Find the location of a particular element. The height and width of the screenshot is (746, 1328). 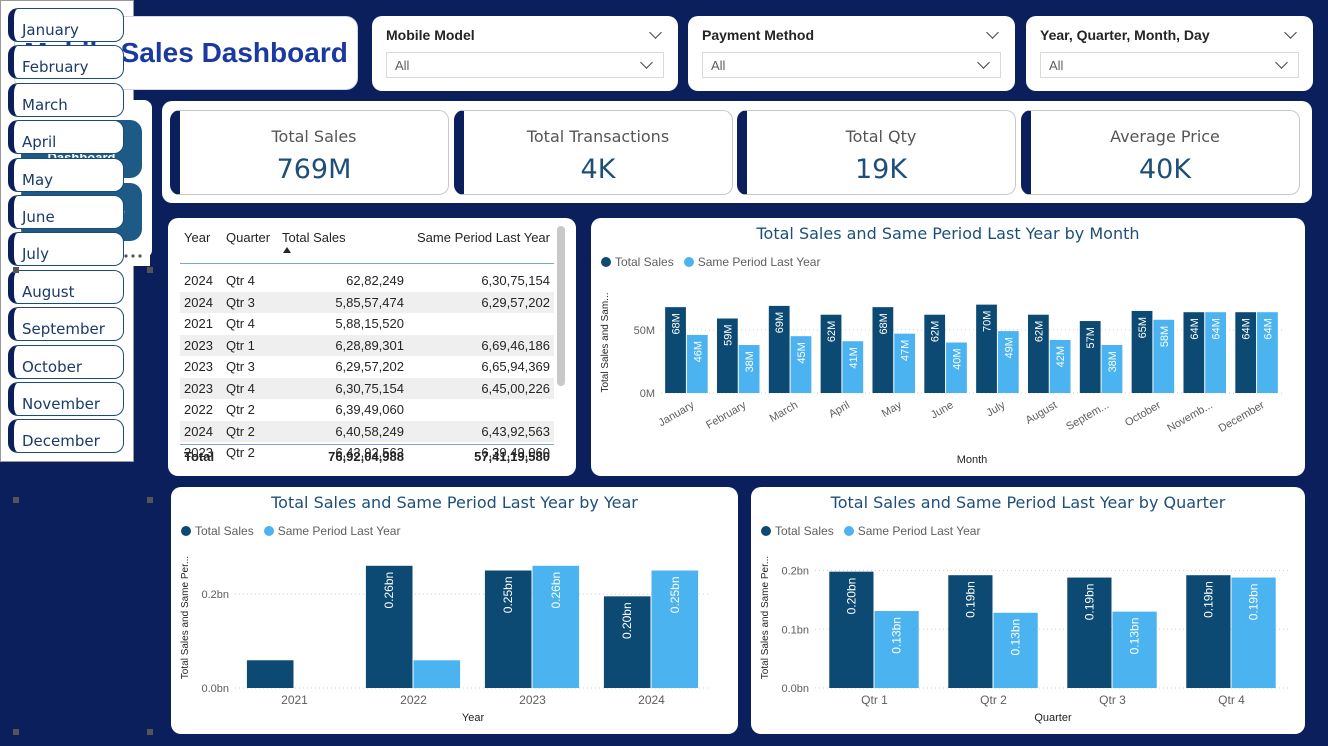

table-cell: 6,45,00,226 is located at coordinates (515, 388).